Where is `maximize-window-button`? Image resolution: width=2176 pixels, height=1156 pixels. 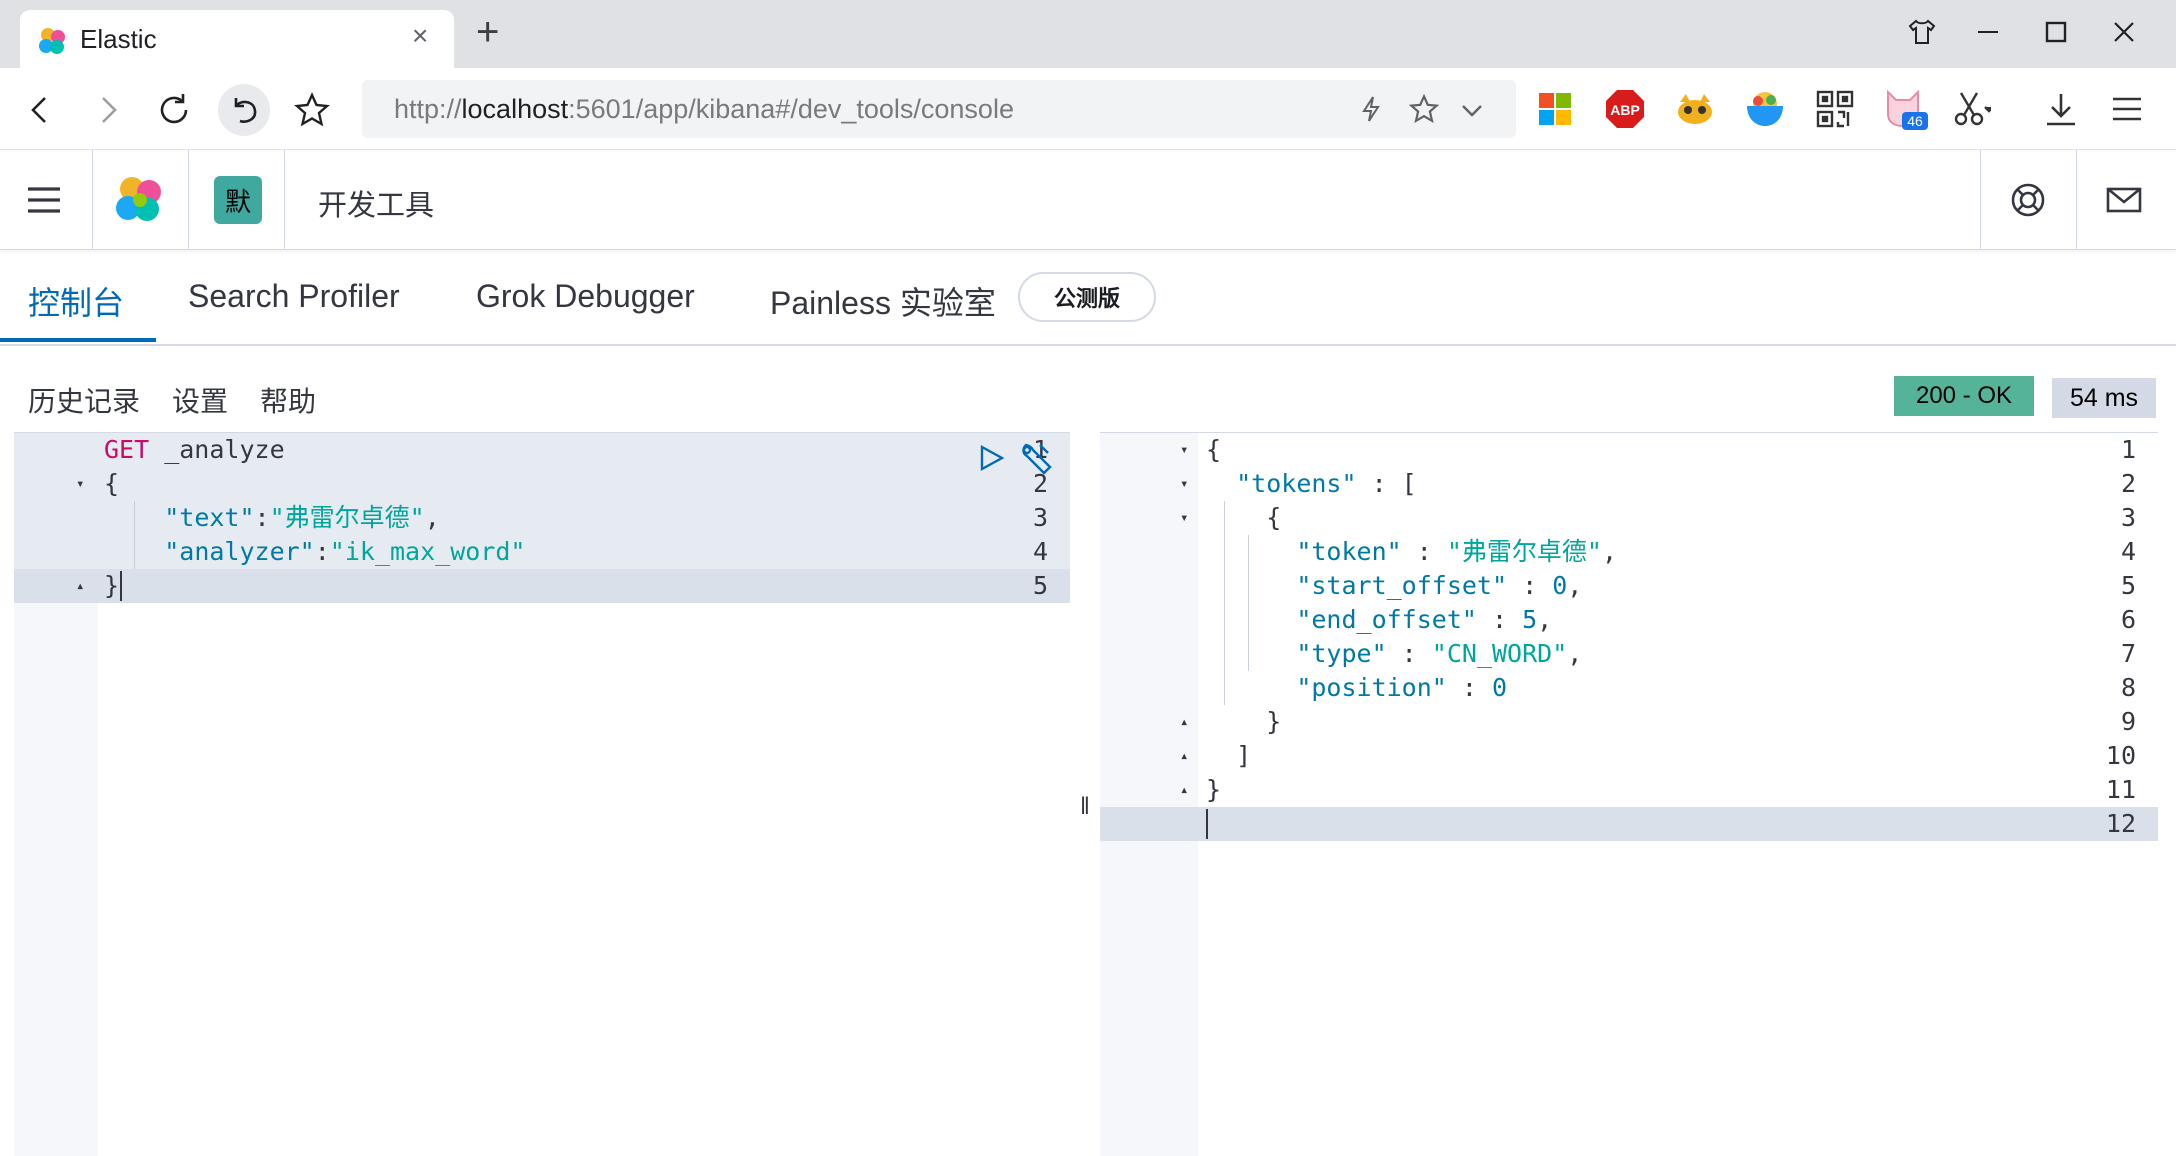
maximize-window-button is located at coordinates (2056, 32).